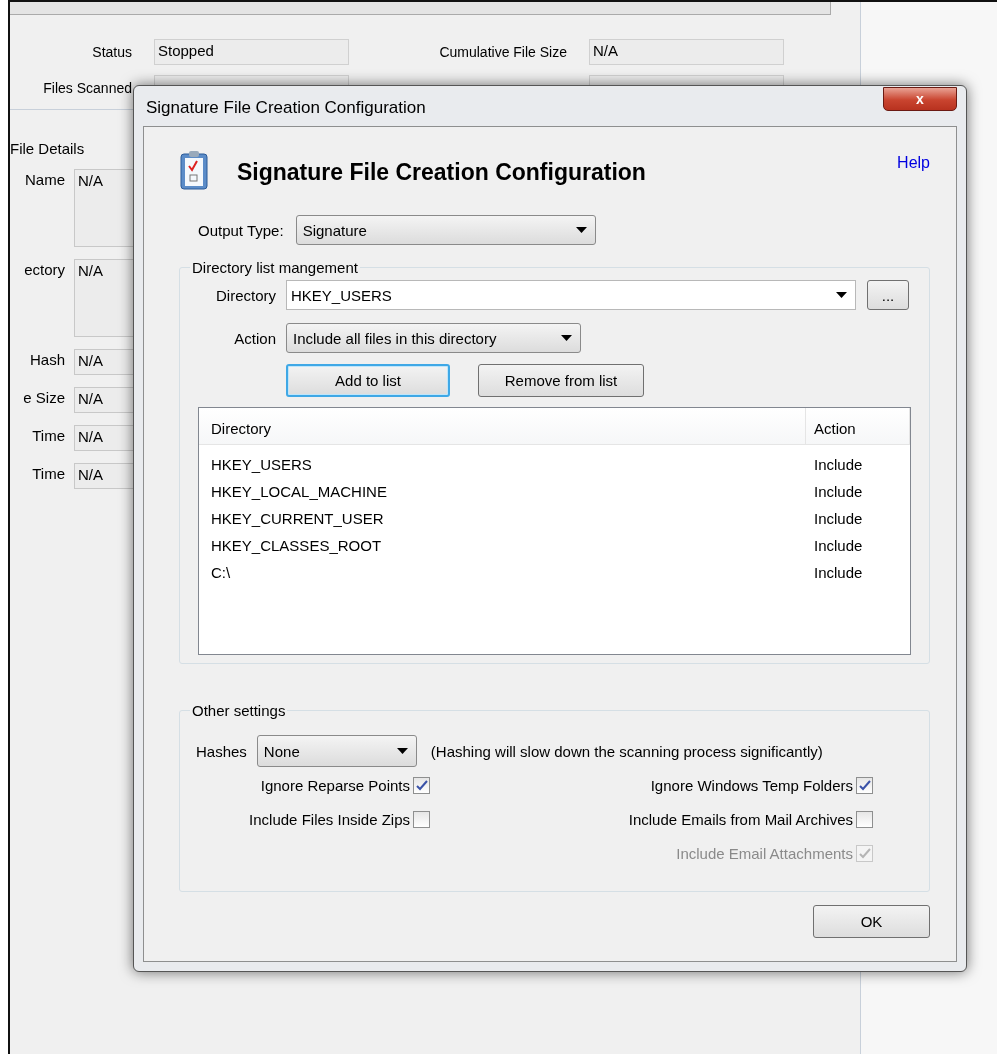  Describe the element at coordinates (858, 426) in the screenshot. I see `column-header: Action` at that location.